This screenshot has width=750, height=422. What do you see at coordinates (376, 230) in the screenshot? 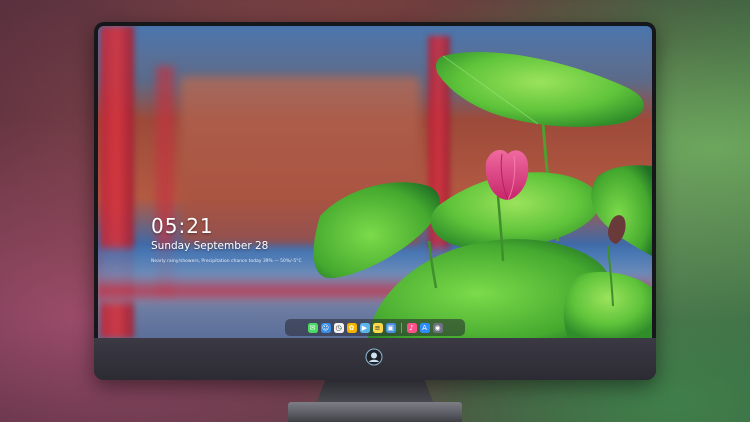
I see `lotus-leaf-middle` at bounding box center [376, 230].